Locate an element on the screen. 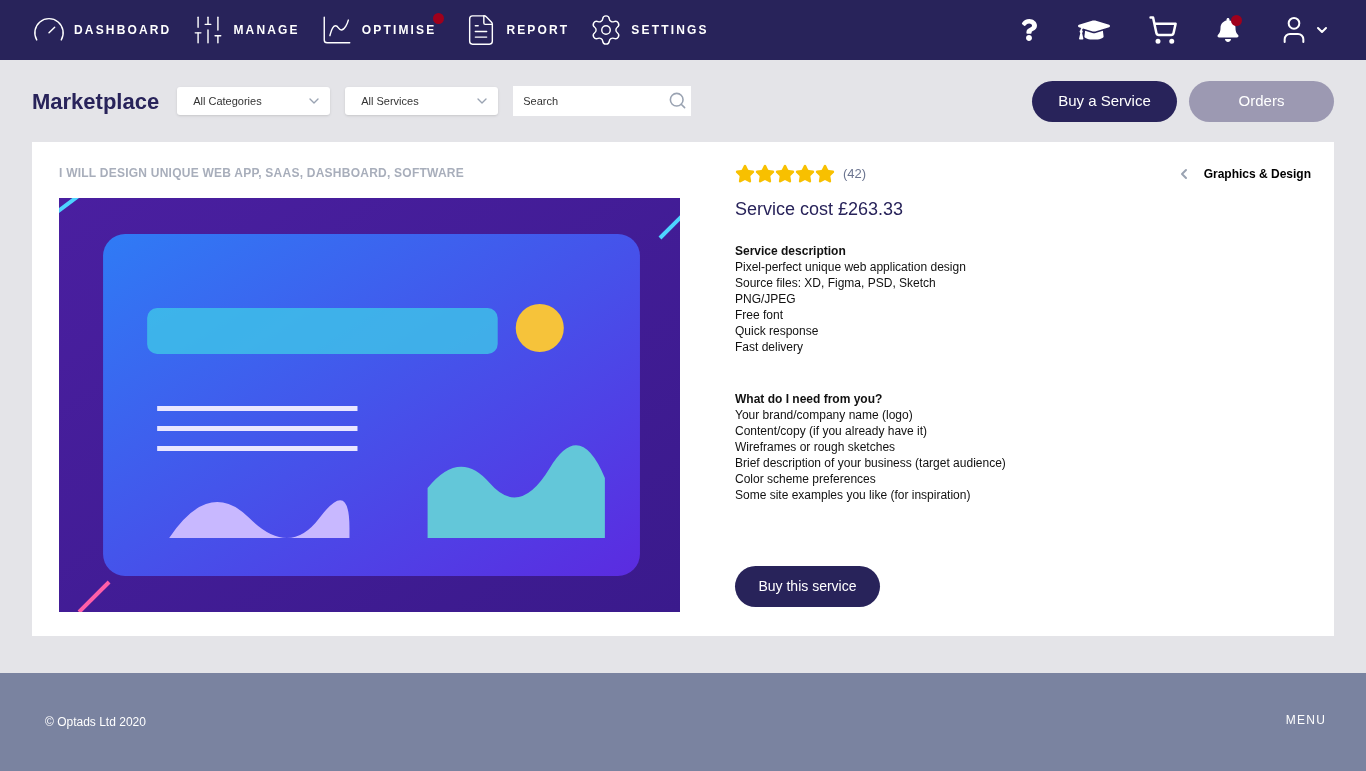 This screenshot has height=771, width=1366. cart-icon is located at coordinates (1163, 30).